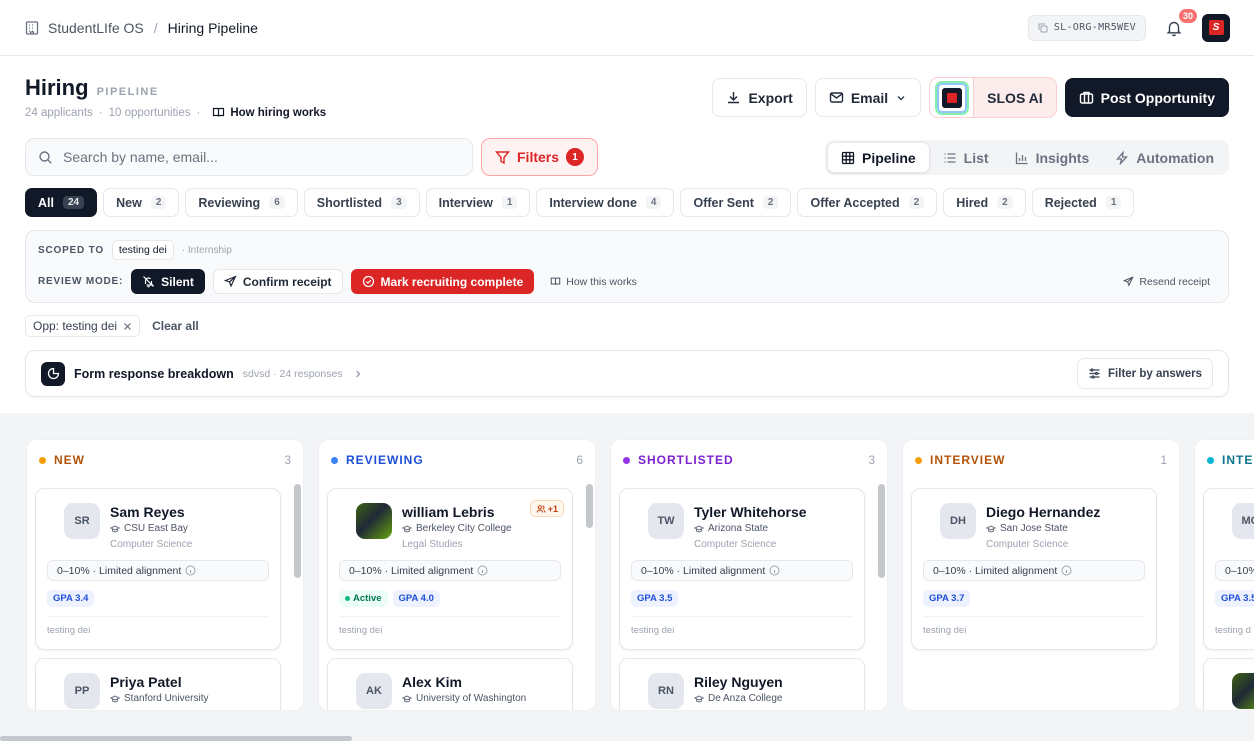  What do you see at coordinates (666, 521) in the screenshot?
I see `avatar: TW` at bounding box center [666, 521].